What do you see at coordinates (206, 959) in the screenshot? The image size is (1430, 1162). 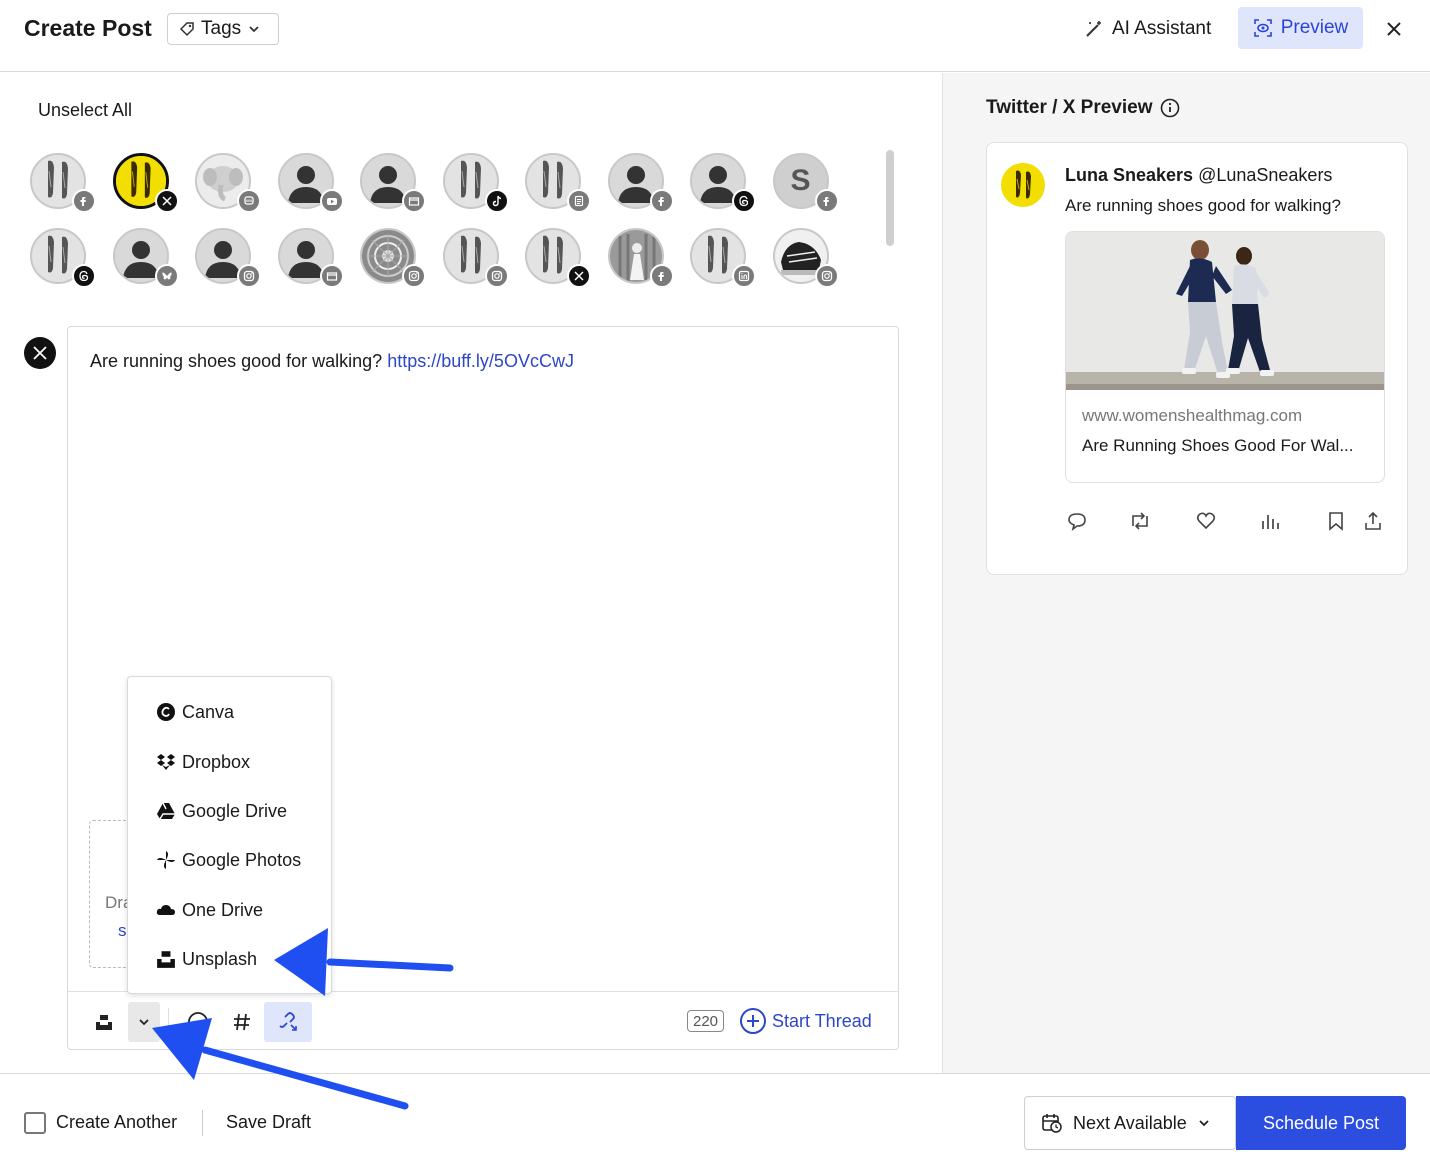 I see `menu-item-unsplash: Unsplash` at bounding box center [206, 959].